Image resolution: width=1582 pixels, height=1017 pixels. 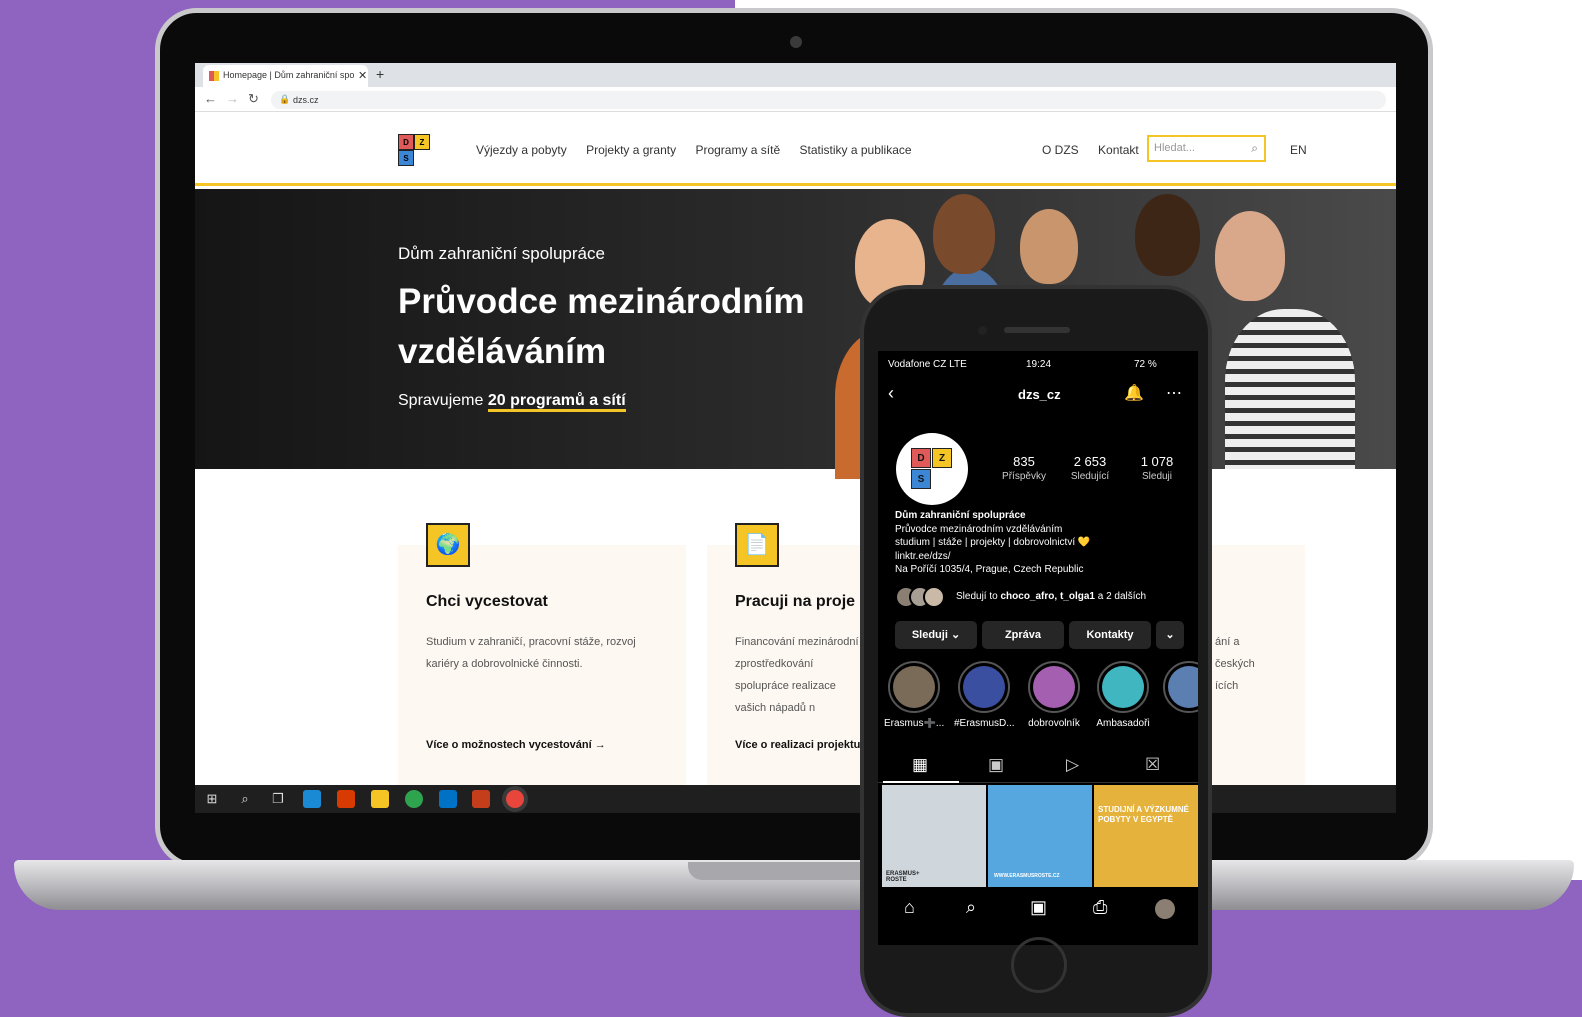 What do you see at coordinates (253, 99) in the screenshot?
I see `reload-icon: ↻` at bounding box center [253, 99].